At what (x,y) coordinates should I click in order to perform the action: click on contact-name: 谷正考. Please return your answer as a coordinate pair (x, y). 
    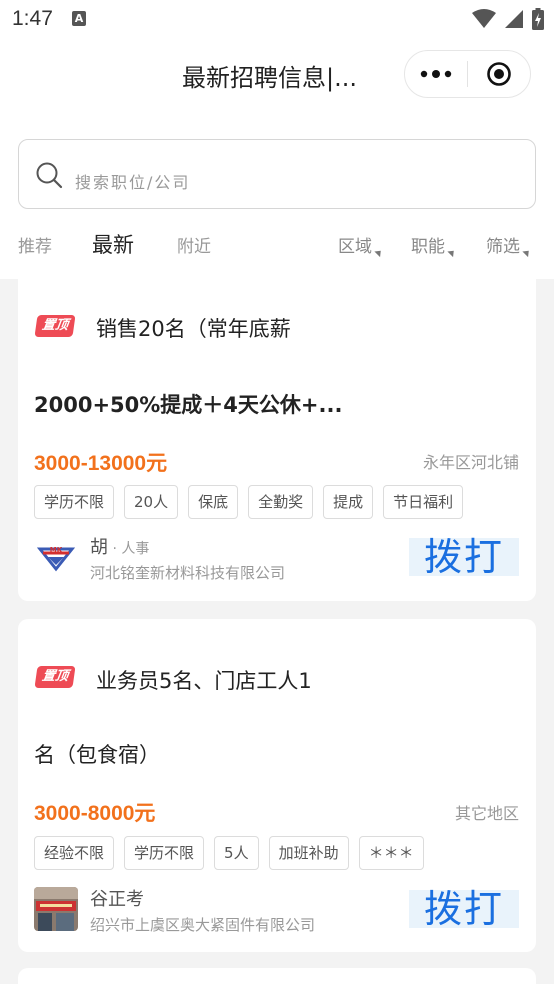
    Looking at the image, I should click on (117, 898).